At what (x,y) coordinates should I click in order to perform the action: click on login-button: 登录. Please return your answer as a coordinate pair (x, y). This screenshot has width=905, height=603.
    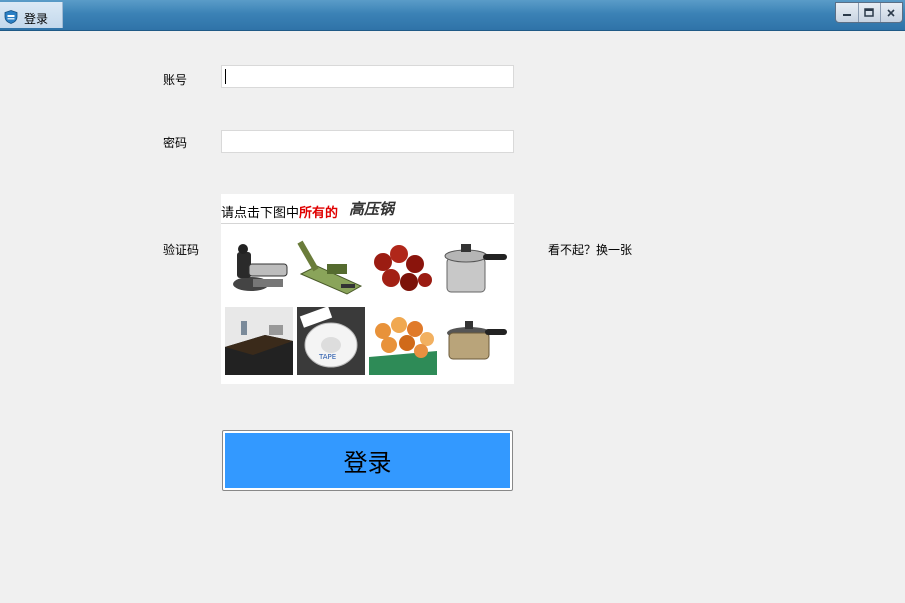
    Looking at the image, I should click on (367, 460).